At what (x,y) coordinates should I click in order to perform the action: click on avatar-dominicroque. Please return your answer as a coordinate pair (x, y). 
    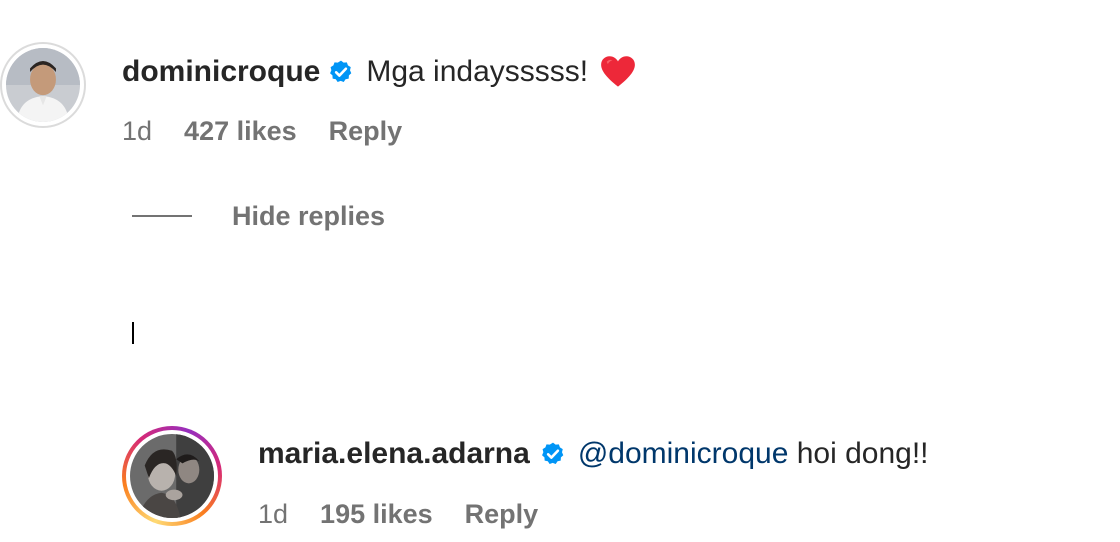
    Looking at the image, I should click on (43, 85).